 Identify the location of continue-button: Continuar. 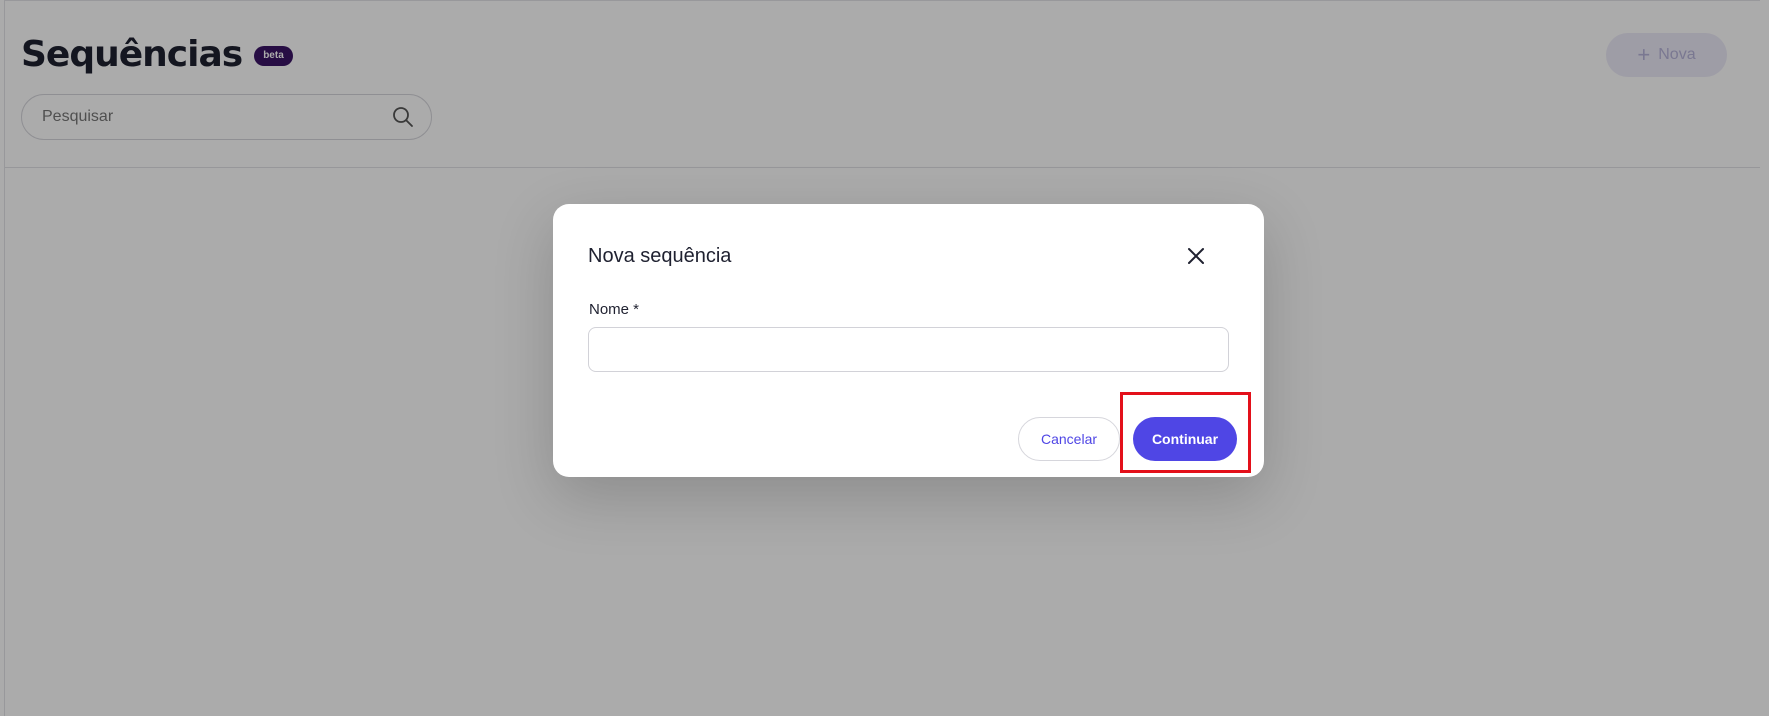
(1185, 439).